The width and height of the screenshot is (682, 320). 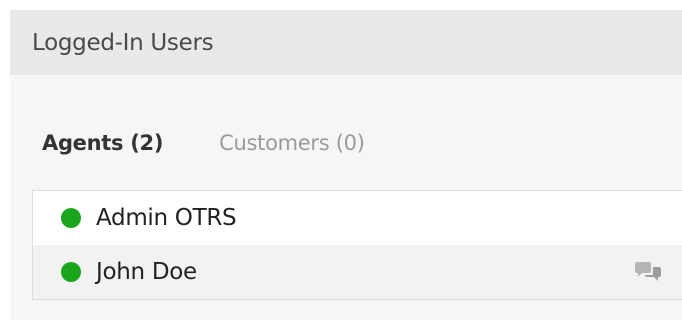 I want to click on tab-customers: Customers (0), so click(x=292, y=143).